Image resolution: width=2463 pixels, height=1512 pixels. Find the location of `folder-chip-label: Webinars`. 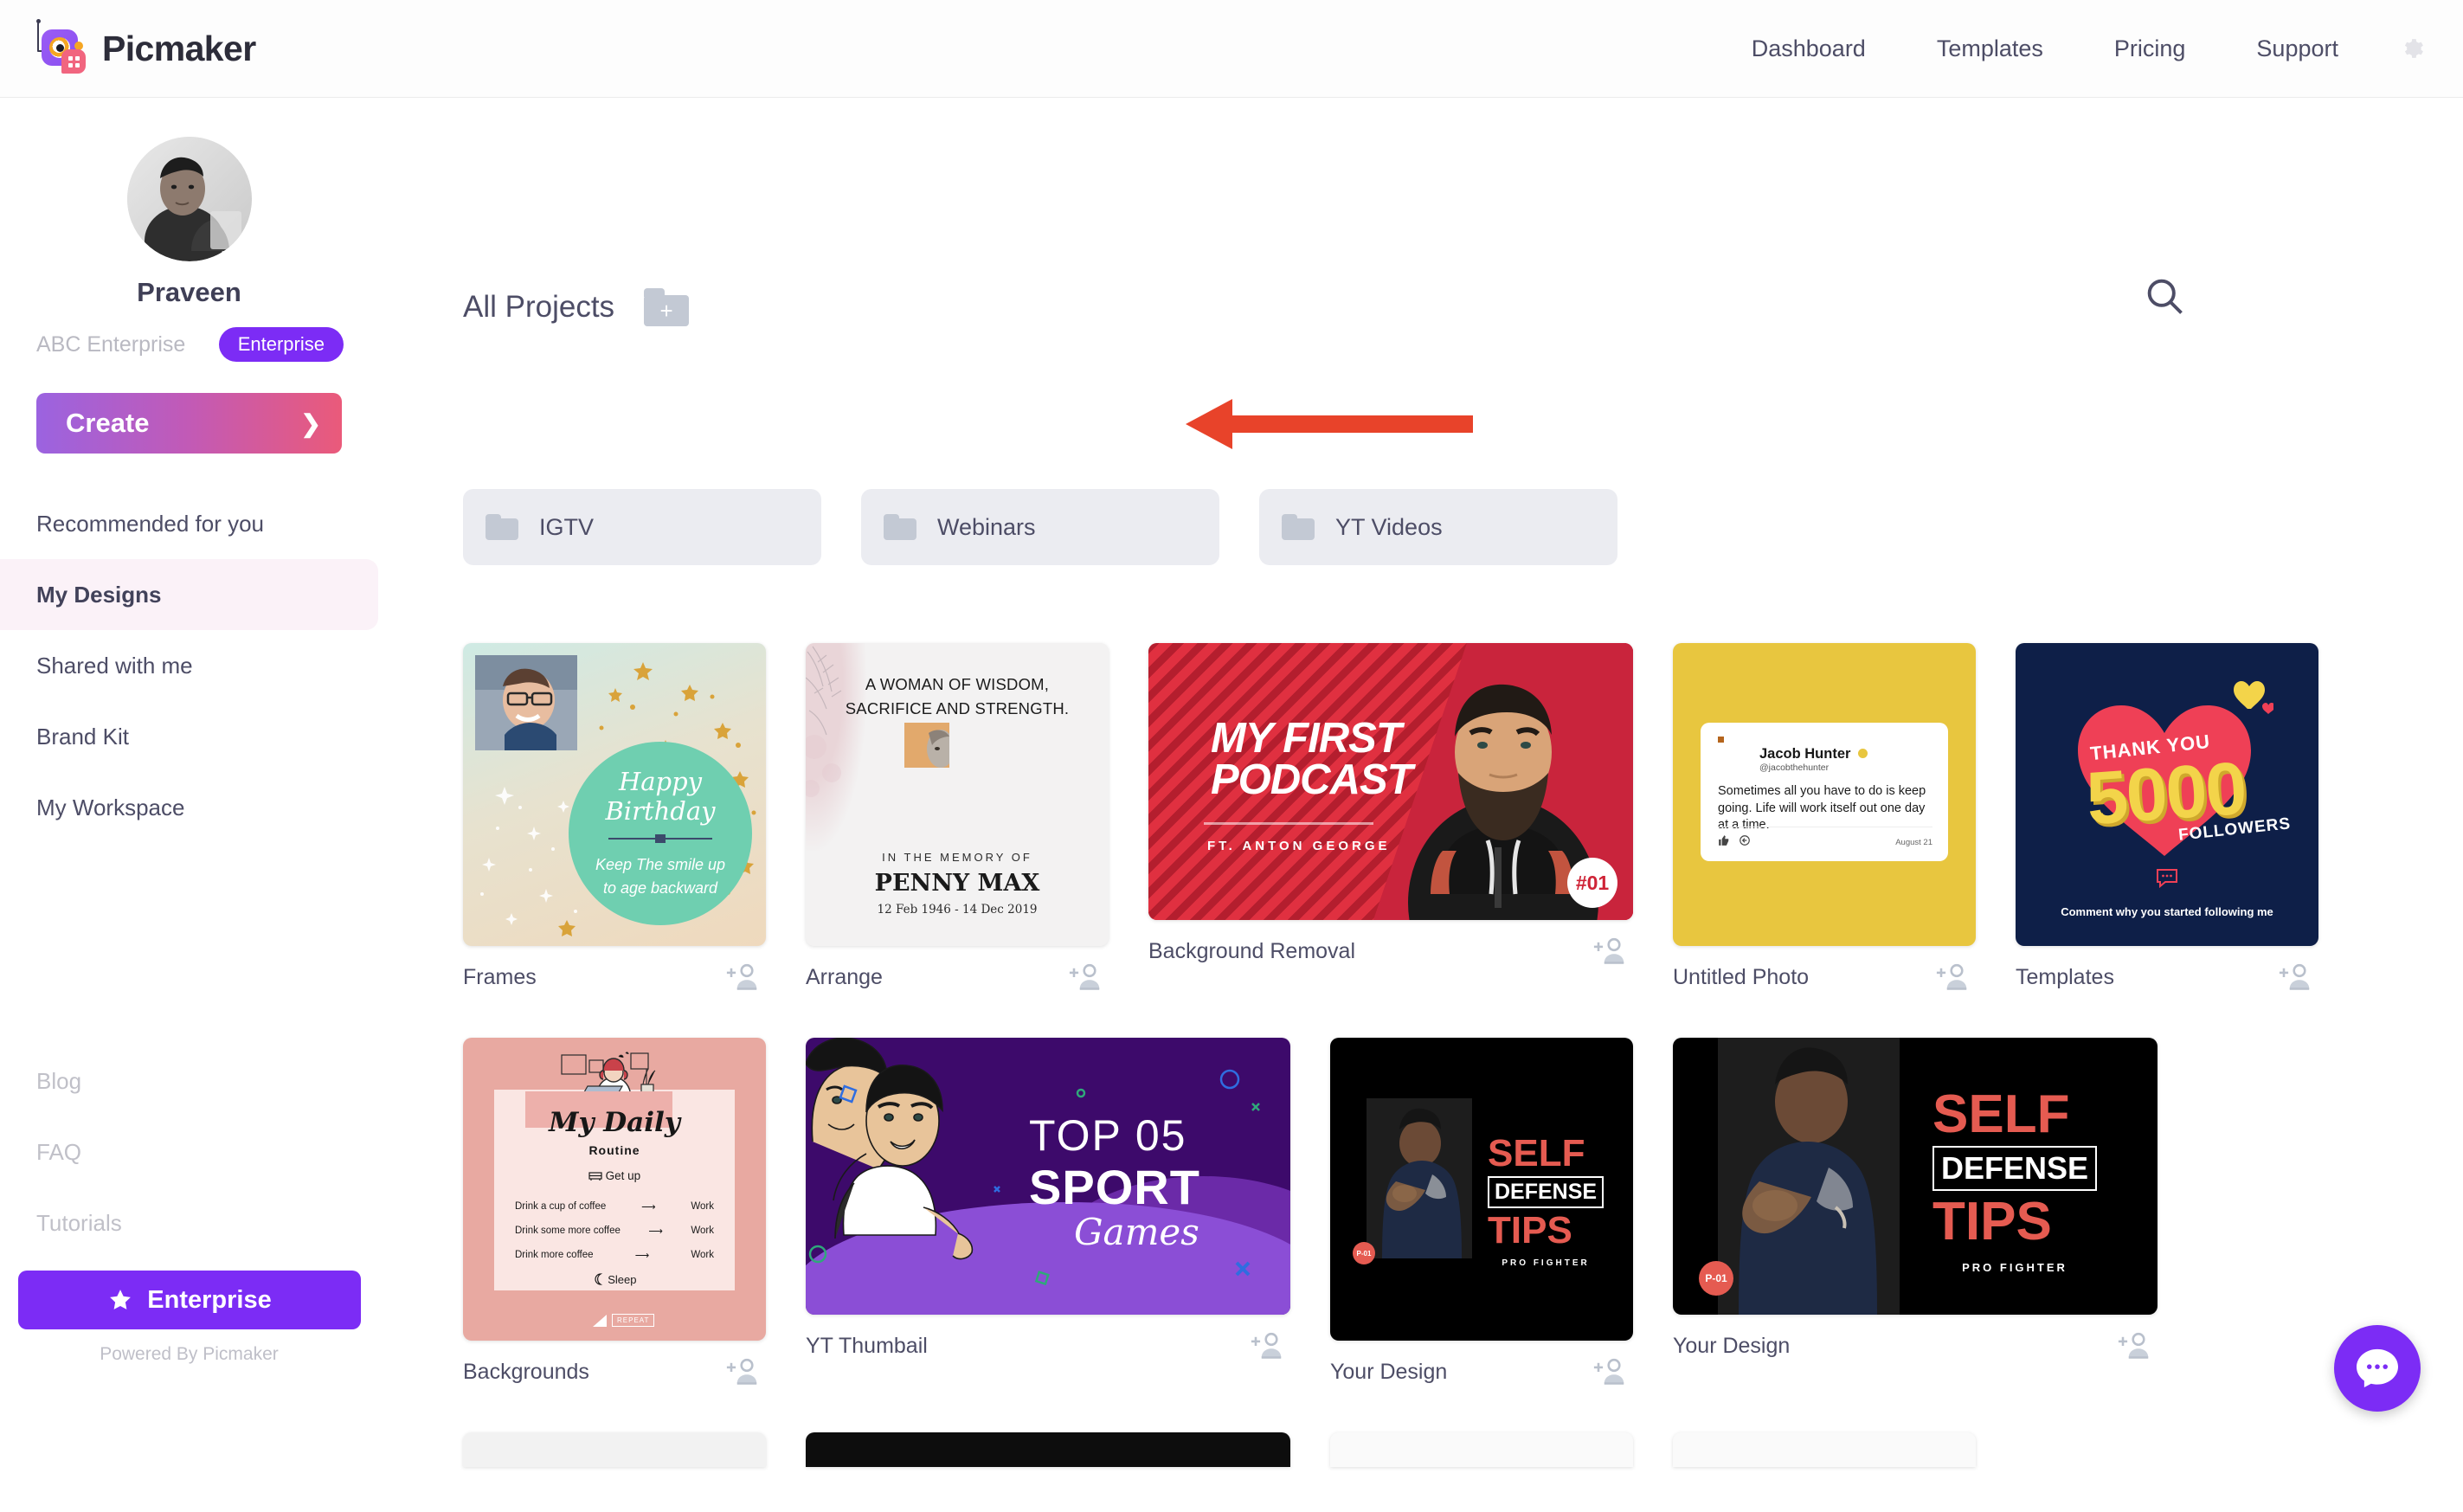

folder-chip-label: Webinars is located at coordinates (986, 526).